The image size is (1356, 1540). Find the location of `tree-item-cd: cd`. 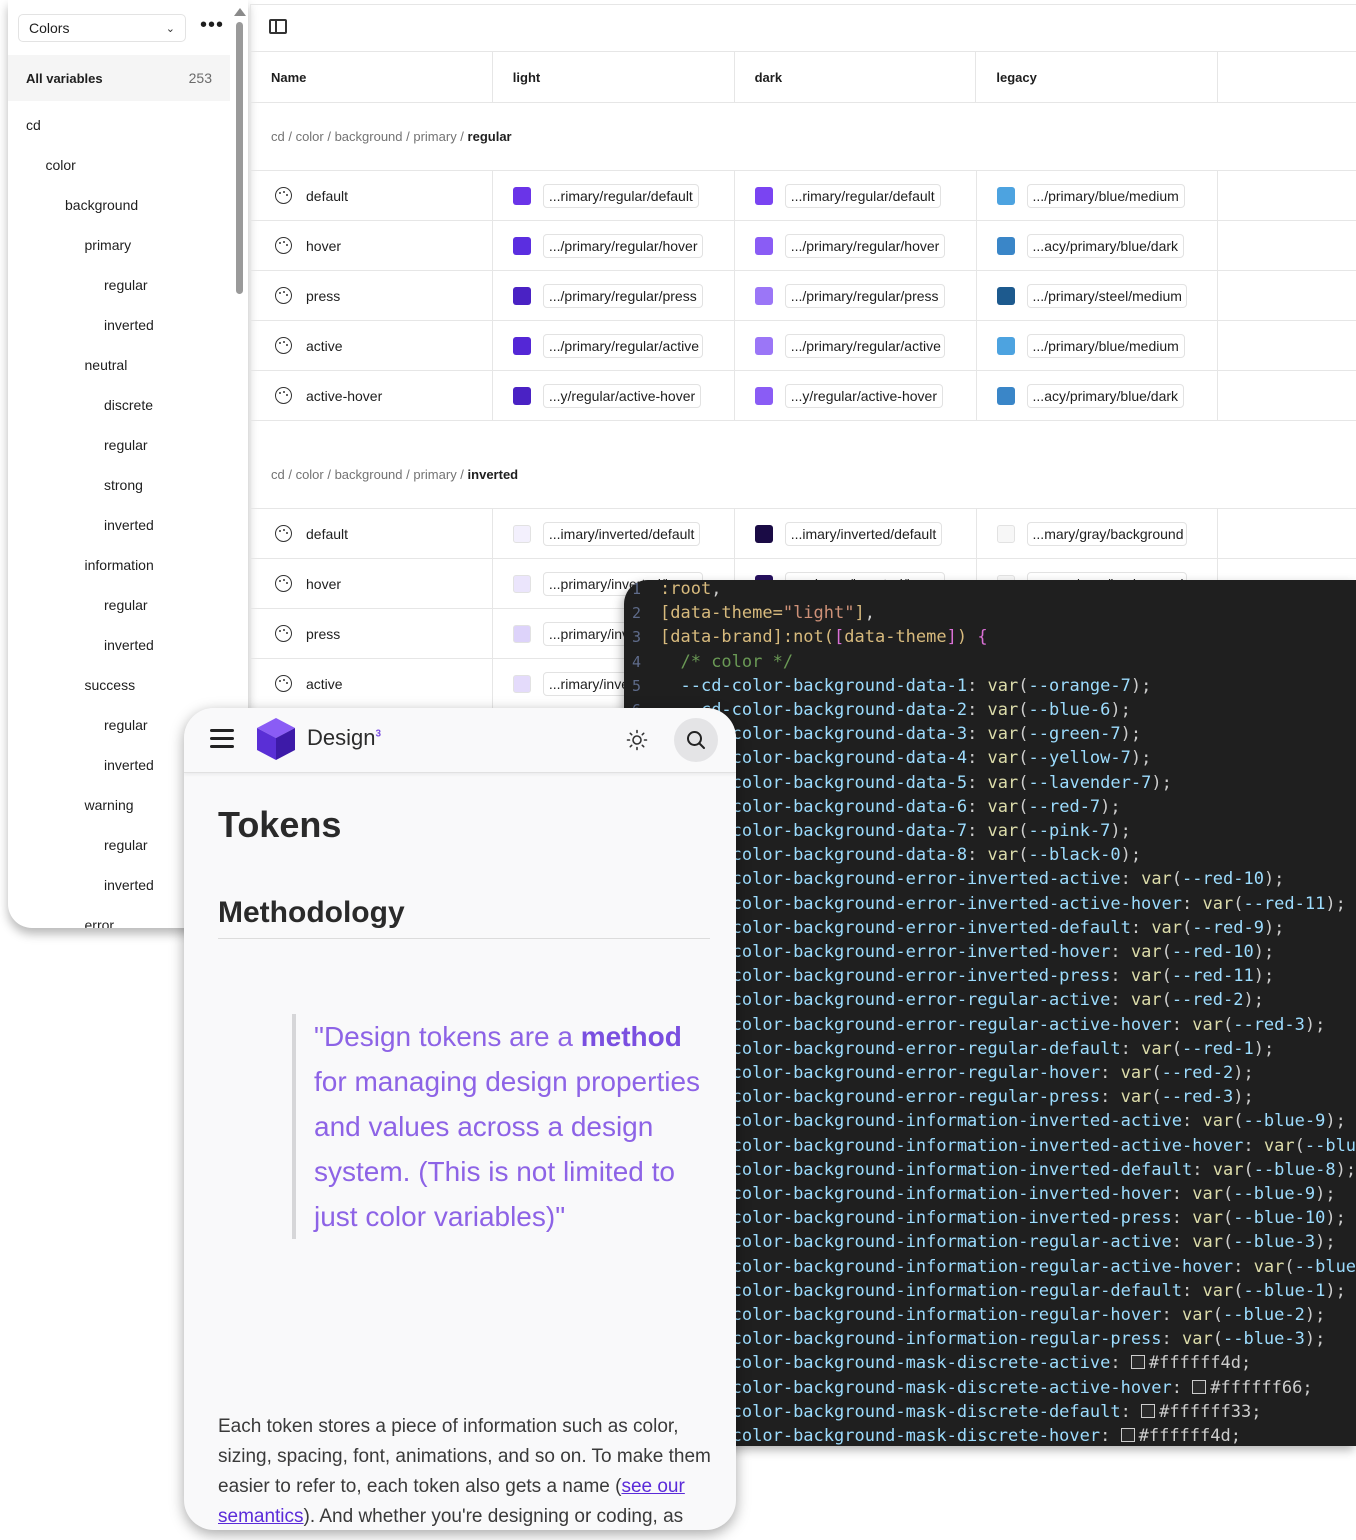

tree-item-cd: cd is located at coordinates (119, 125).